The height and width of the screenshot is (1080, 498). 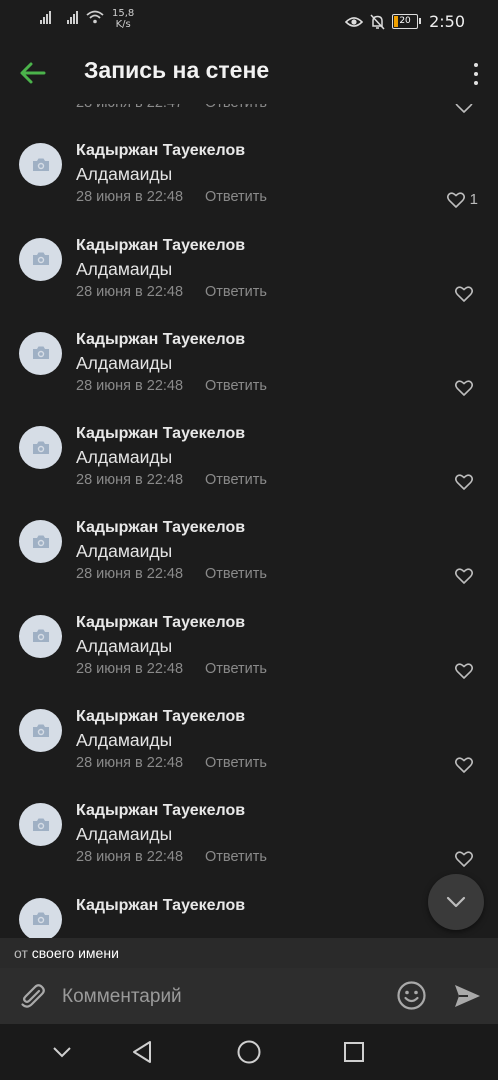 I want to click on network-speed: 15,8 K/s, so click(x=123, y=19).